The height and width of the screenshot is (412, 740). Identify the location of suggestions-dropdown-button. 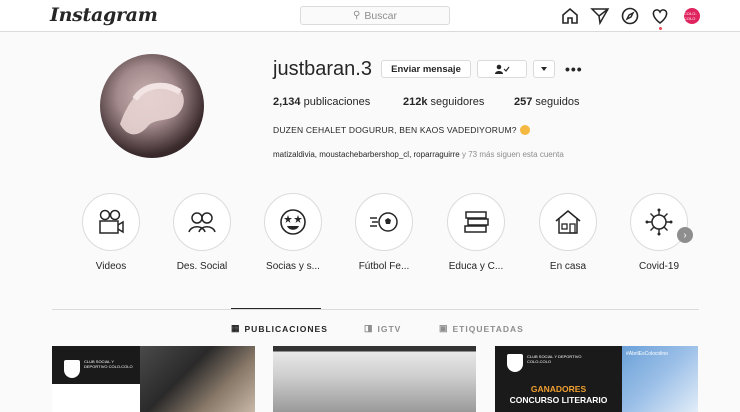
(544, 69).